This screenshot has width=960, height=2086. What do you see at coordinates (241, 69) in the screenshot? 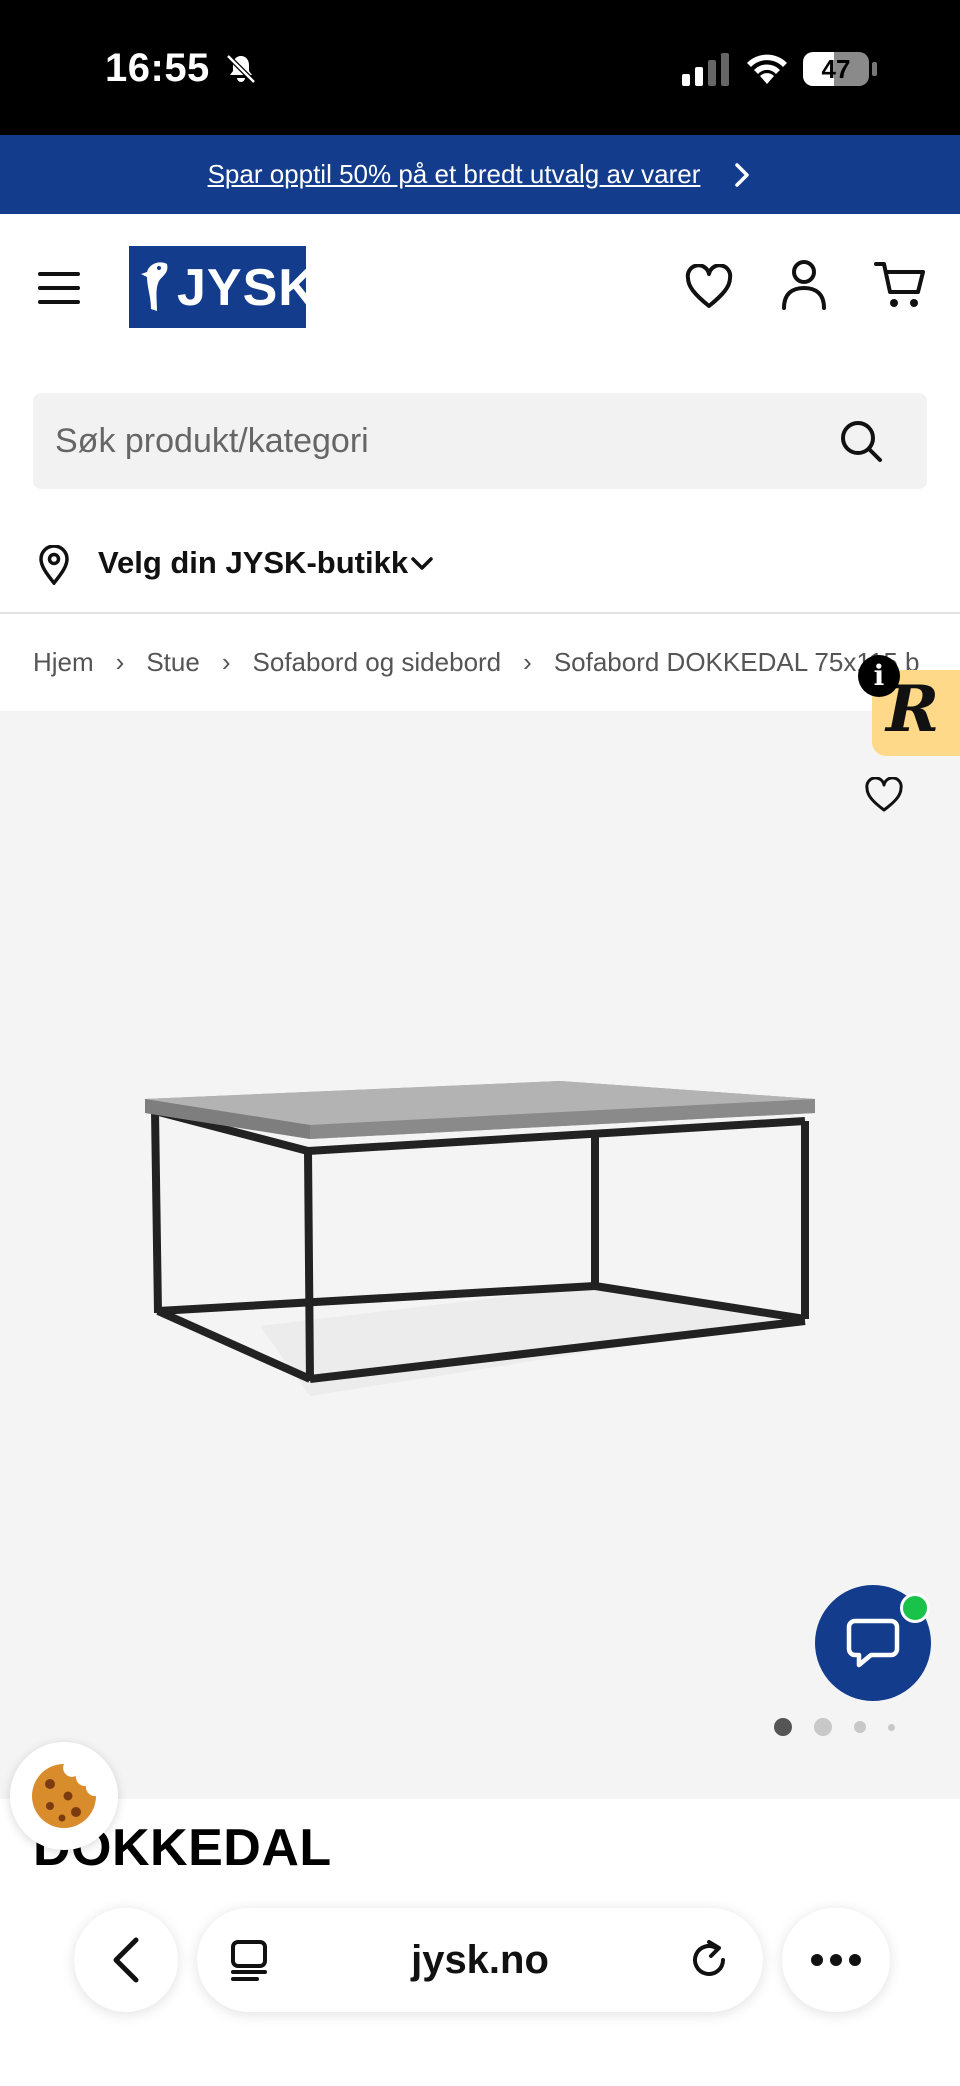
I see `bell-muted-icon` at bounding box center [241, 69].